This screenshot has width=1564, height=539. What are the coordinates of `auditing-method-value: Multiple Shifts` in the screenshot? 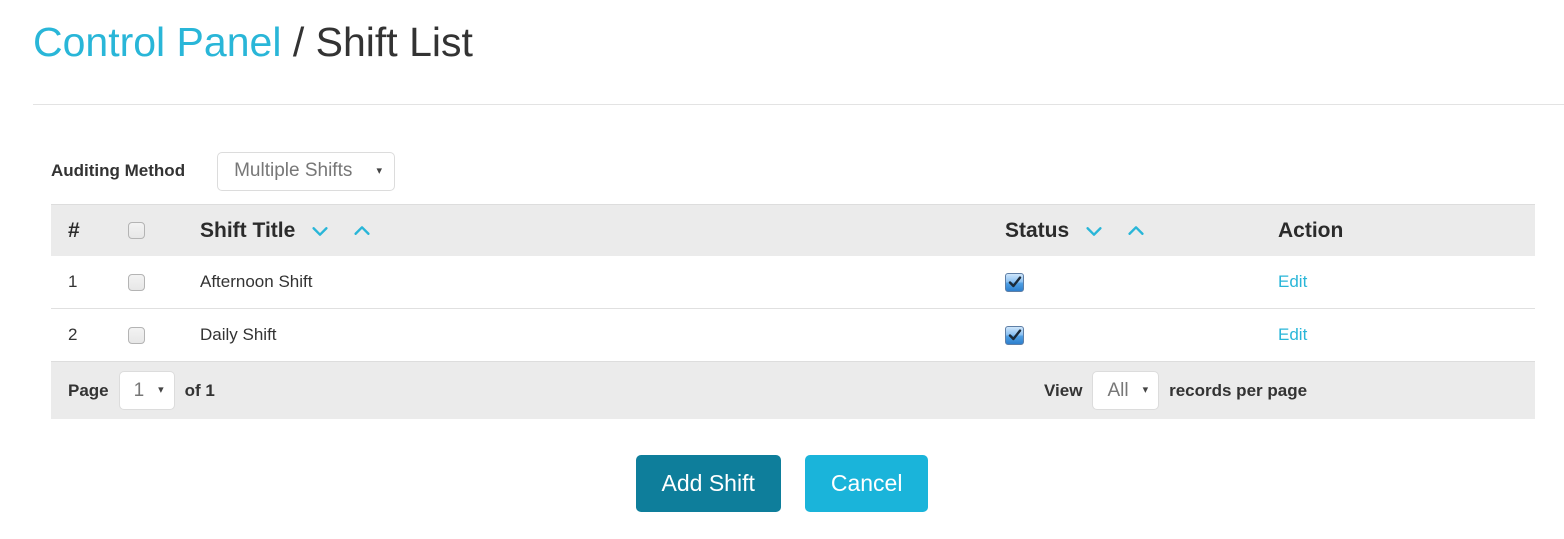 It's located at (293, 170).